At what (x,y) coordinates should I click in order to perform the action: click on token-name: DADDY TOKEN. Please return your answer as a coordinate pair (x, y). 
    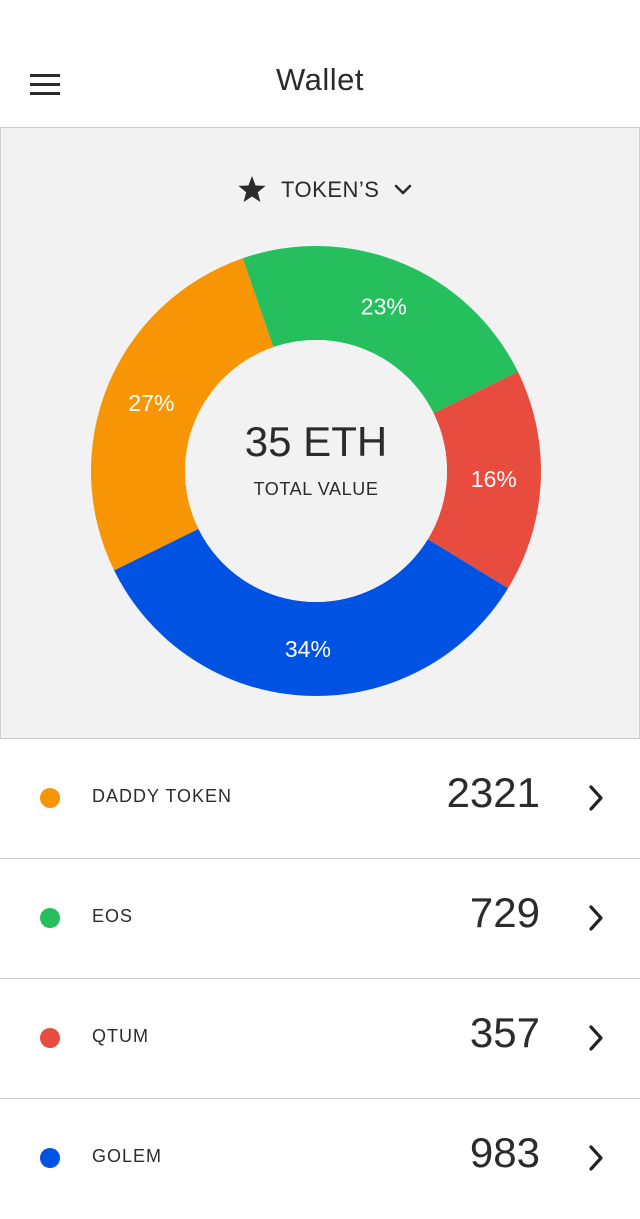
    Looking at the image, I should click on (162, 796).